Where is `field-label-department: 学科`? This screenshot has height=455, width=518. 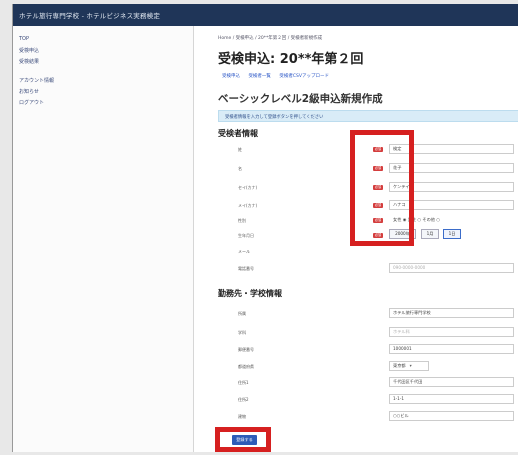 field-label-department: 学科 is located at coordinates (242, 332).